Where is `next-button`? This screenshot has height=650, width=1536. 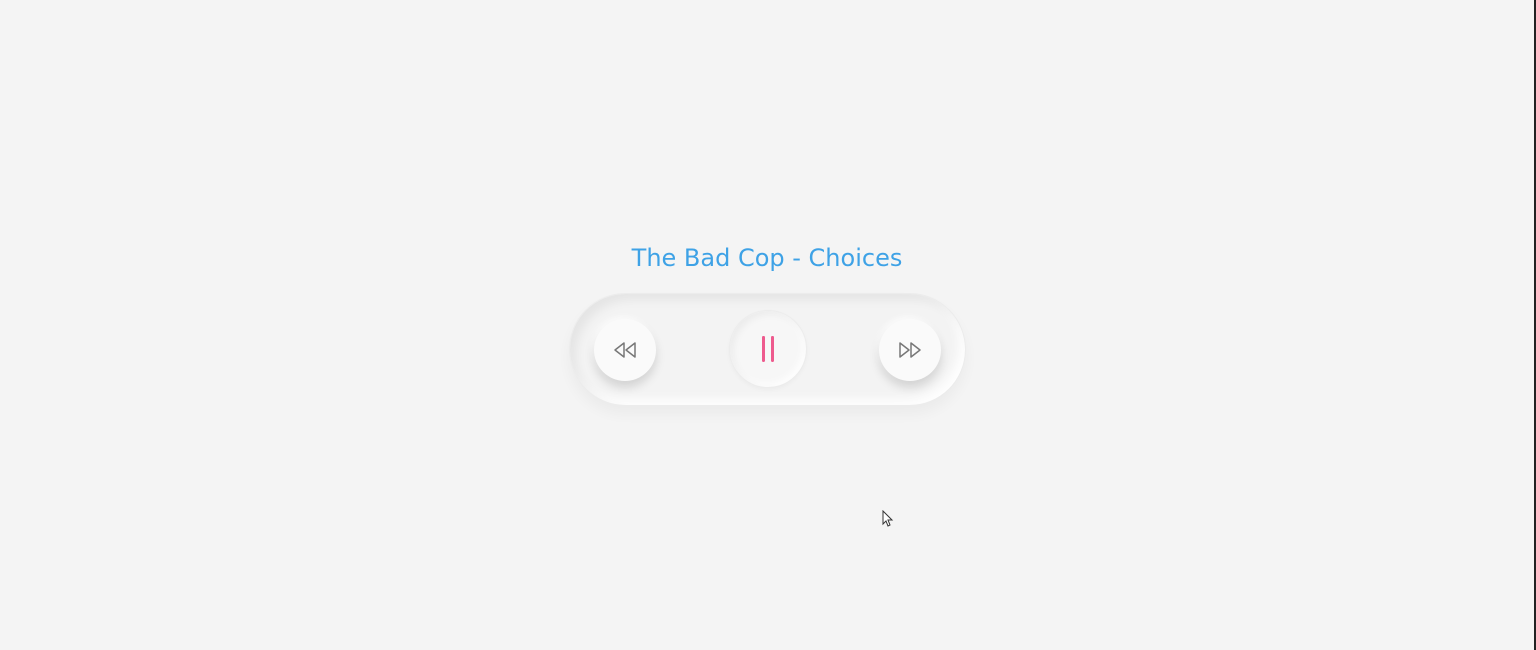
next-button is located at coordinates (910, 350).